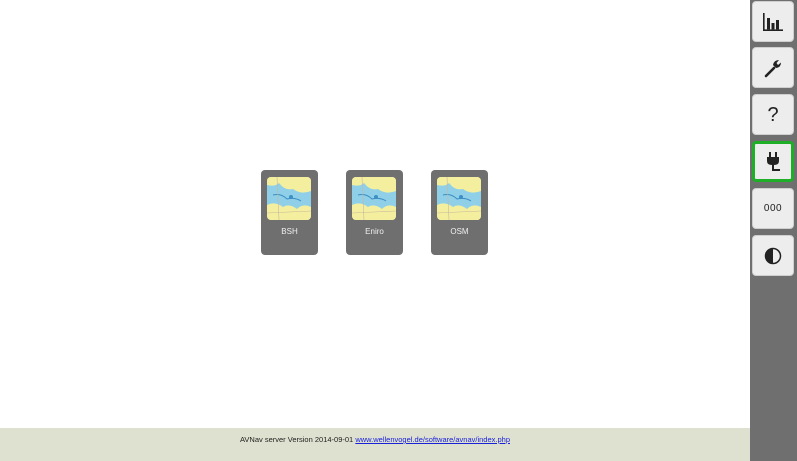 Image resolution: width=797 pixels, height=461 pixels. I want to click on contrast-icon, so click(773, 255).